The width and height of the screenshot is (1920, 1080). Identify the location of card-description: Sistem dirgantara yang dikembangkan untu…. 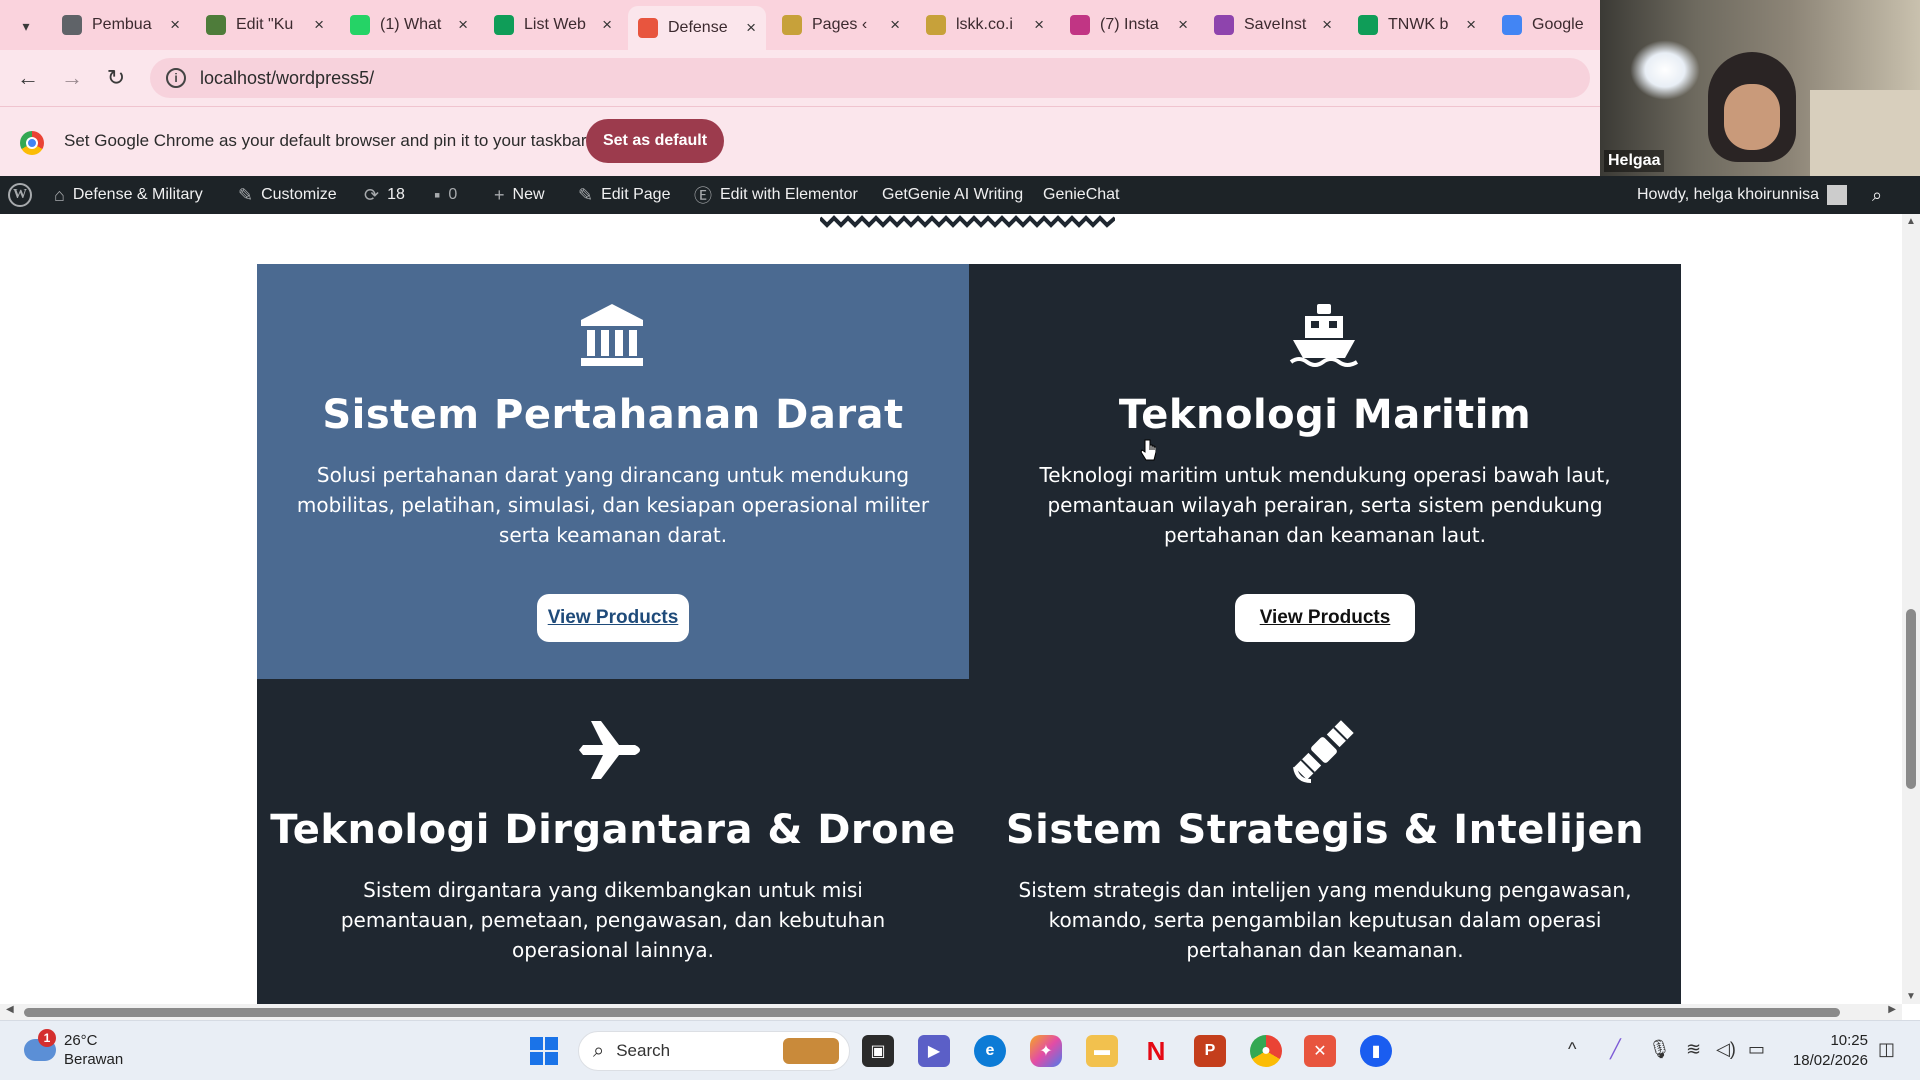
(613, 920).